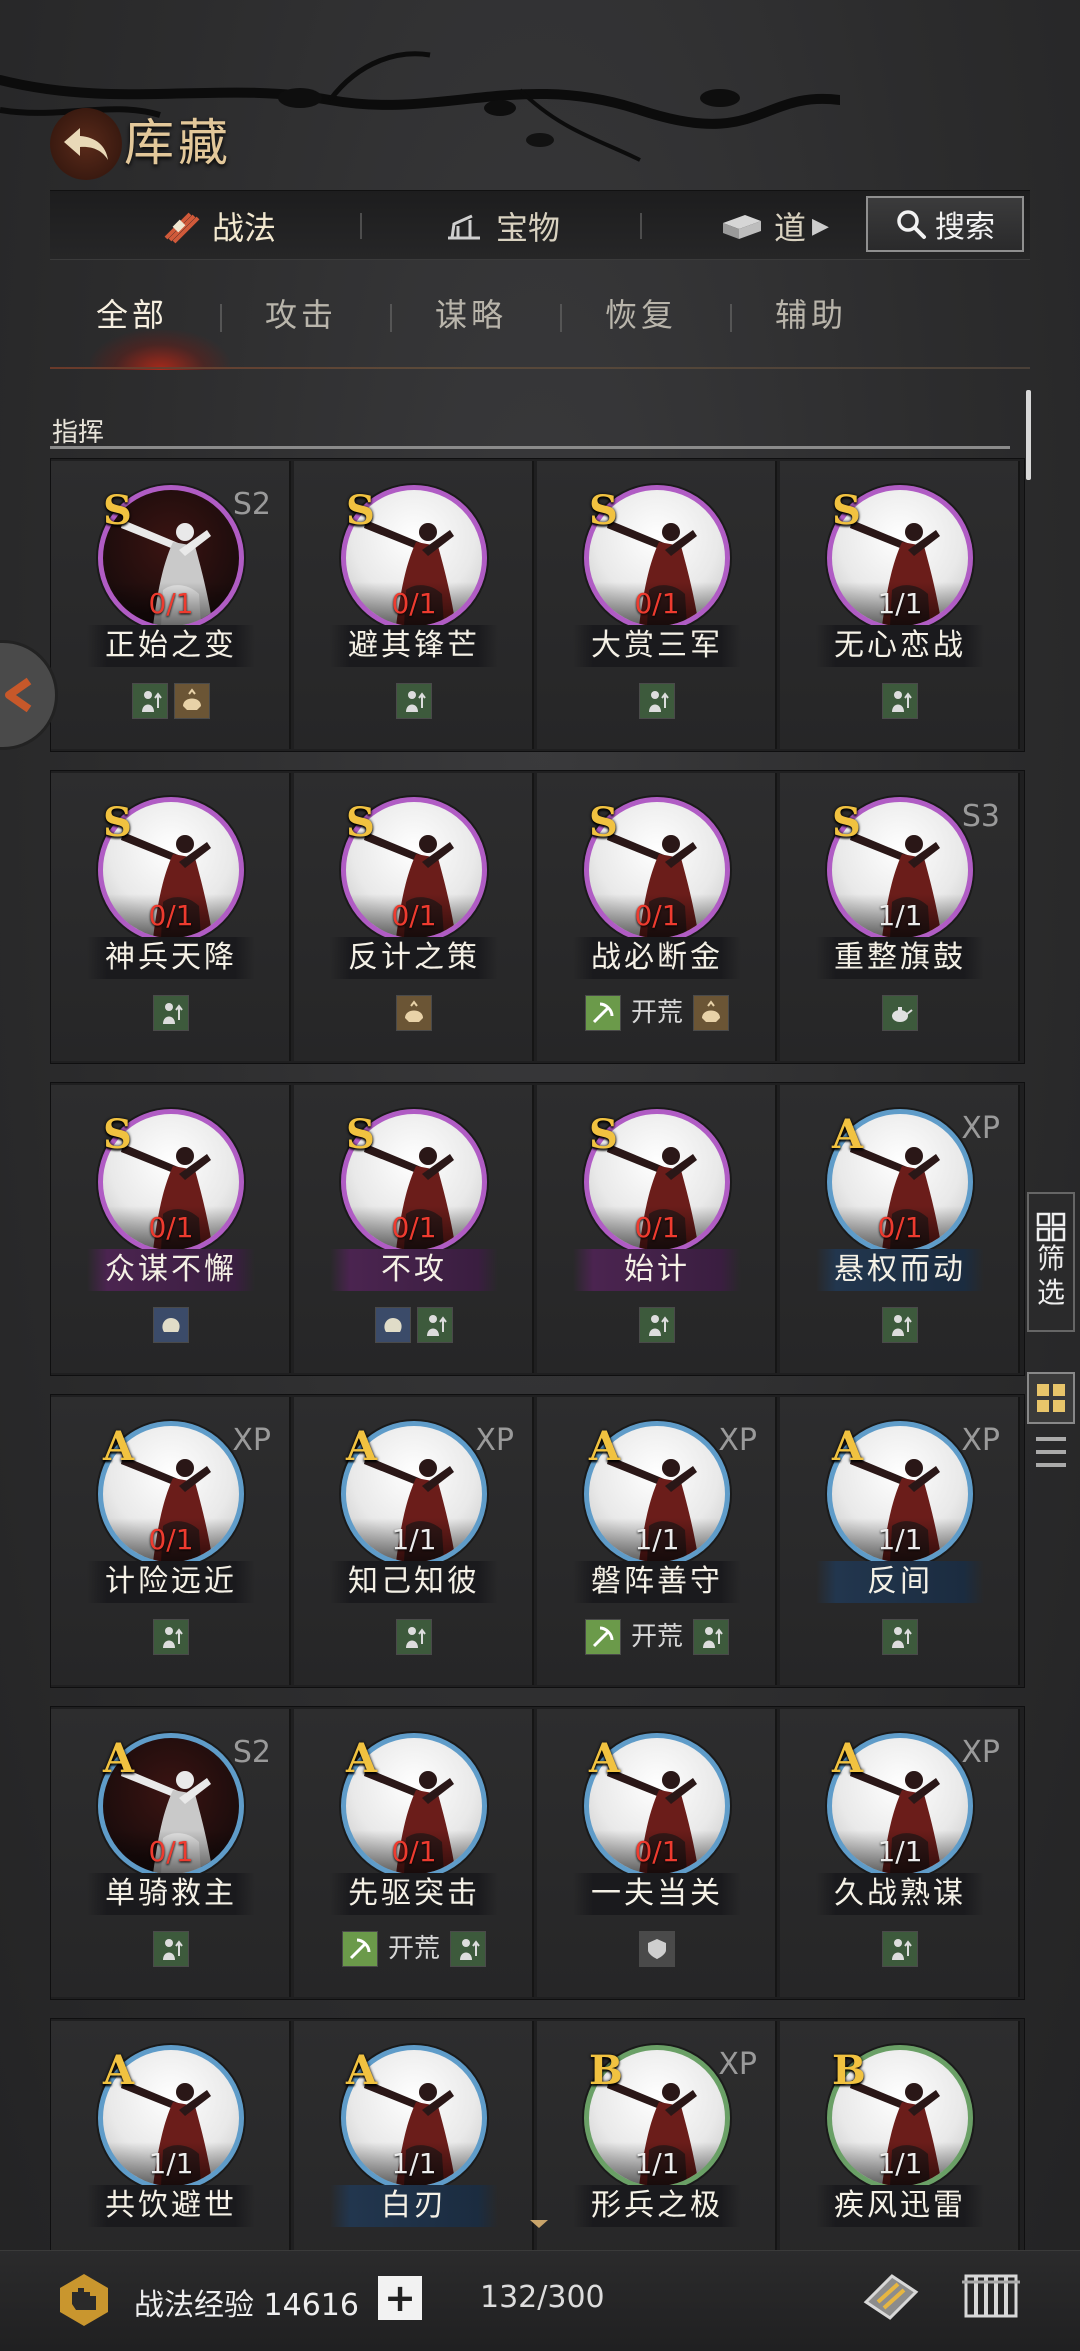 Image resolution: width=1080 pixels, height=2351 pixels. I want to click on tactic-name: 大赏三军, so click(657, 646).